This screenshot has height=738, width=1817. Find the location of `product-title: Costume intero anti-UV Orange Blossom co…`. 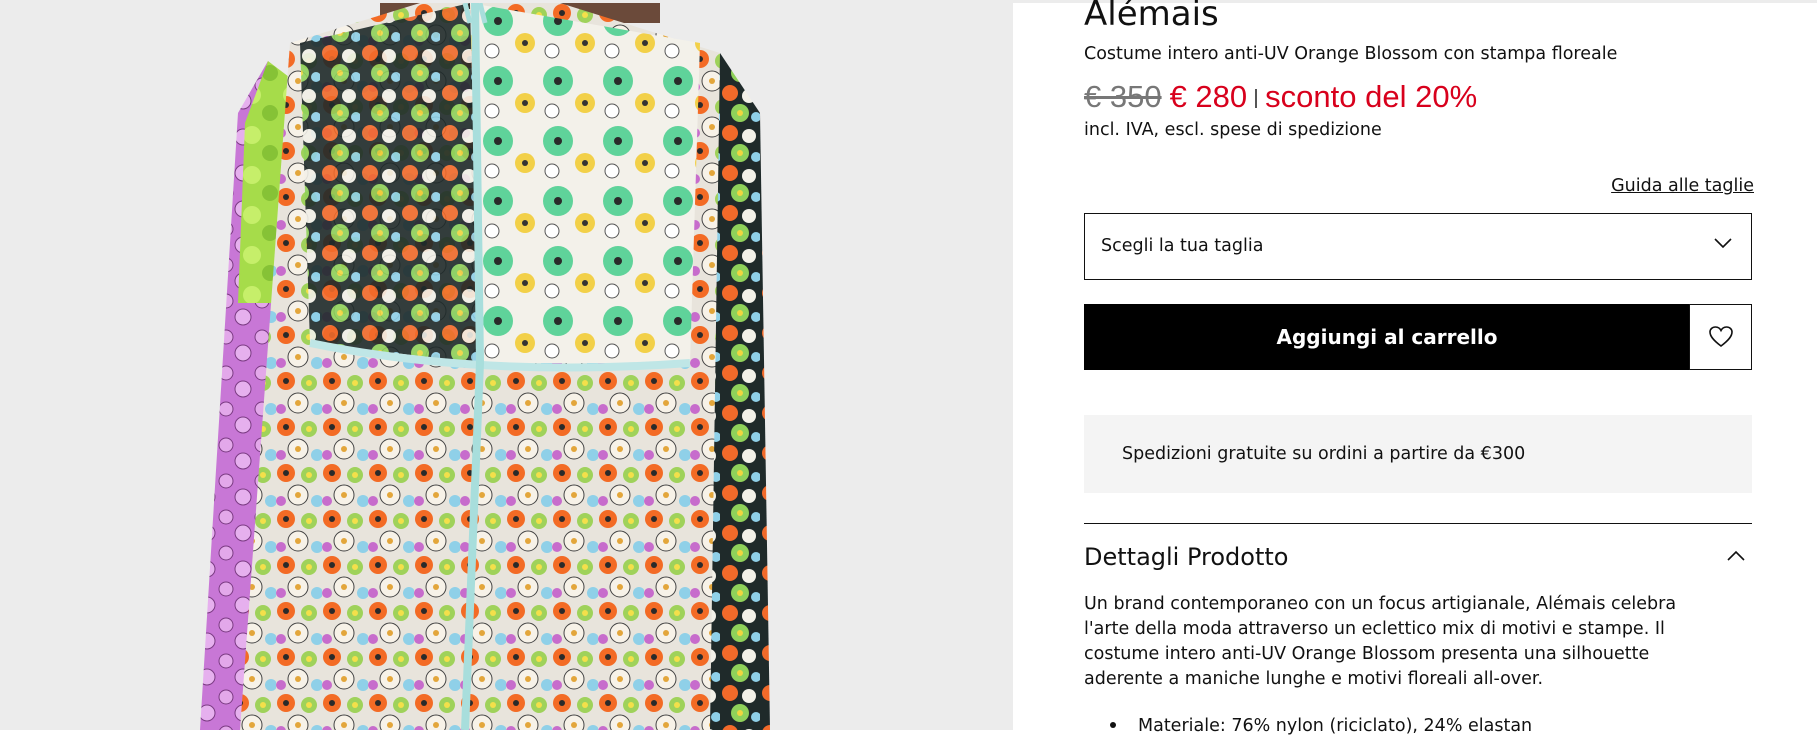

product-title: Costume intero anti-UV Orange Blossom co… is located at coordinates (1351, 54).